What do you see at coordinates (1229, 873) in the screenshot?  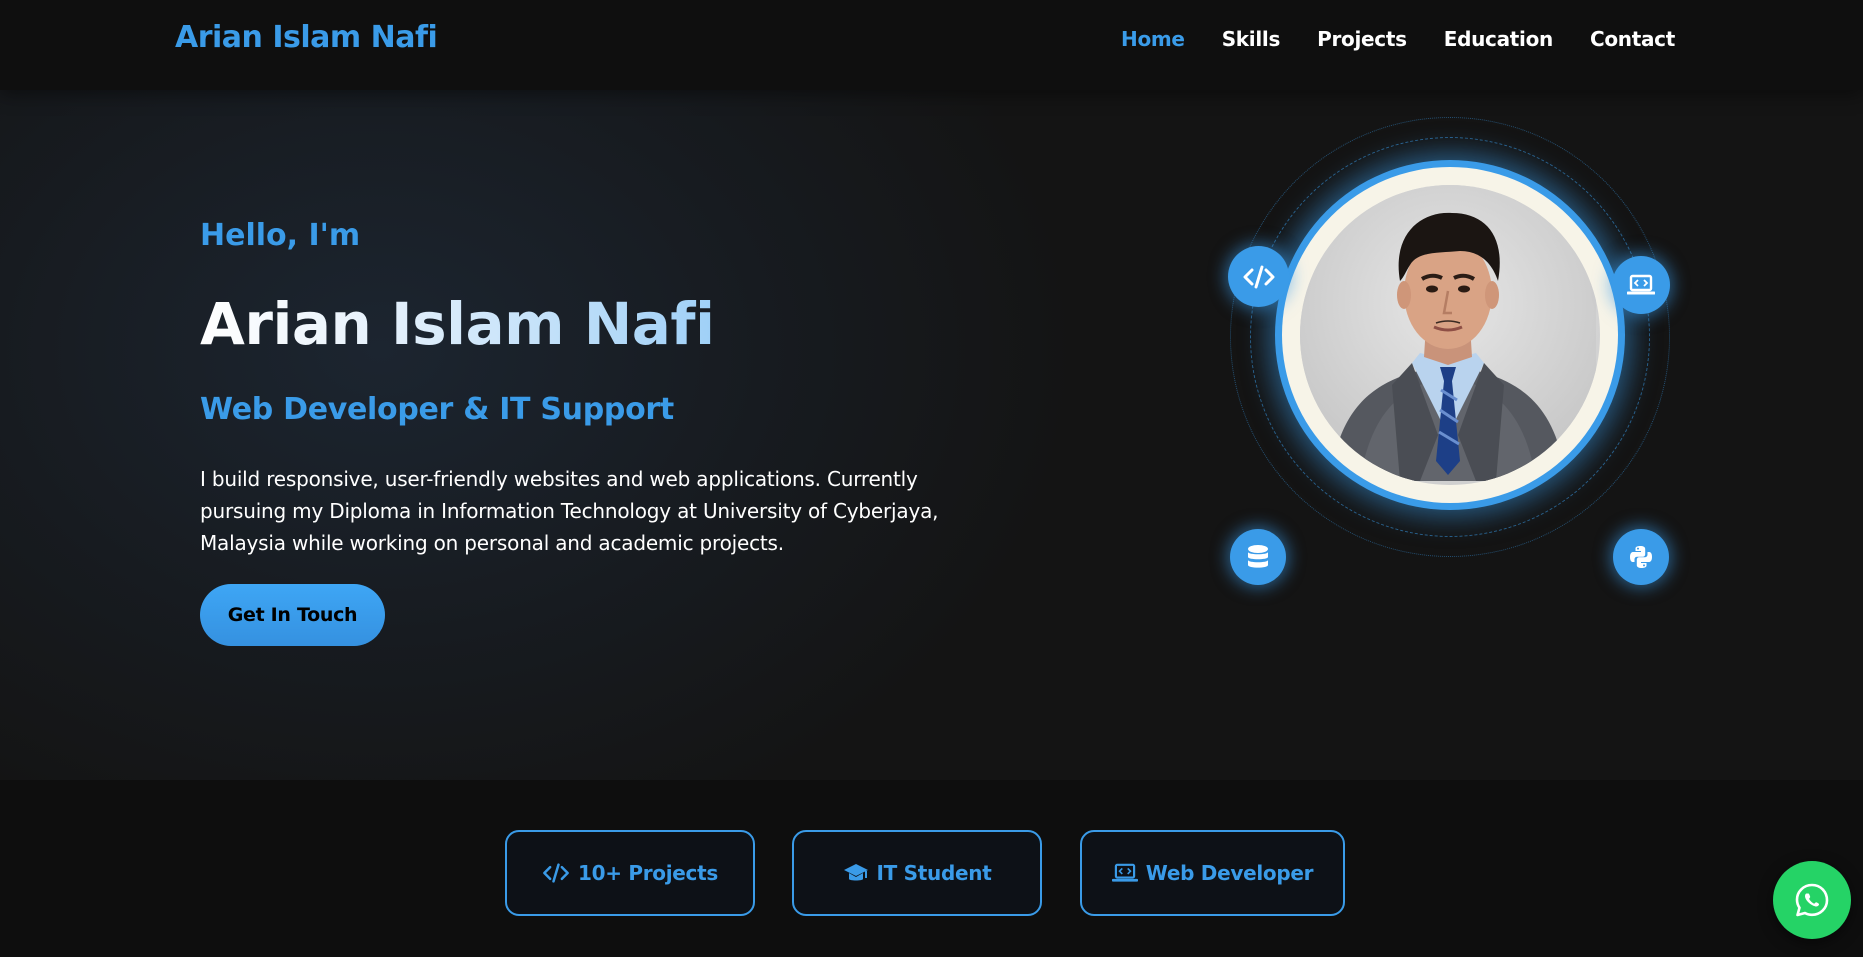 I see `stat-label: Web Developer` at bounding box center [1229, 873].